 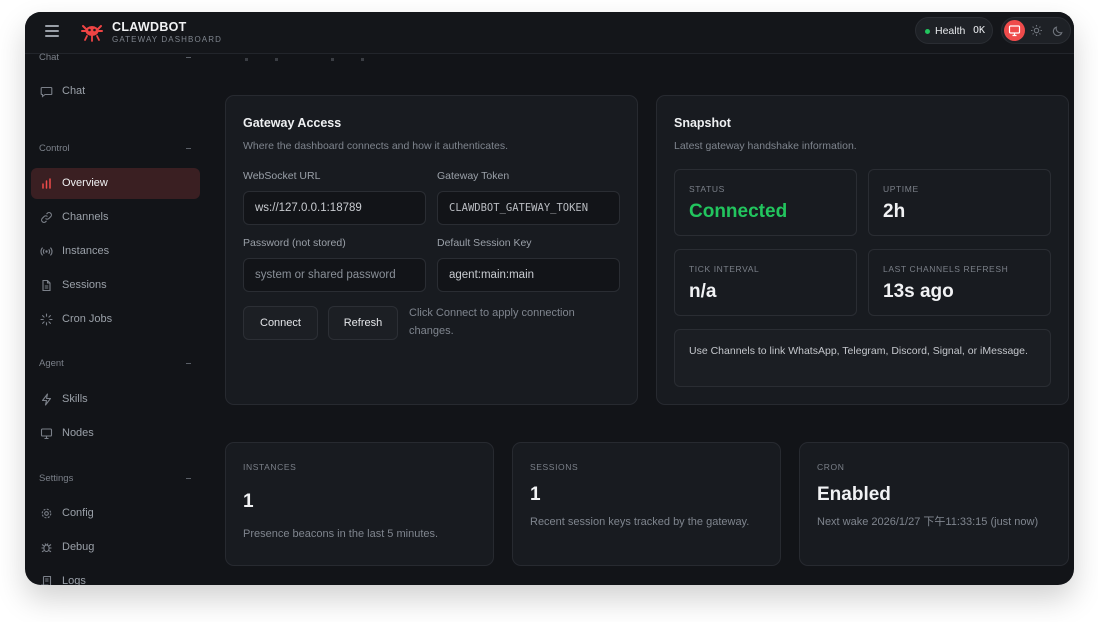 I want to click on sidebar-item-skills: Skills, so click(x=115, y=399).